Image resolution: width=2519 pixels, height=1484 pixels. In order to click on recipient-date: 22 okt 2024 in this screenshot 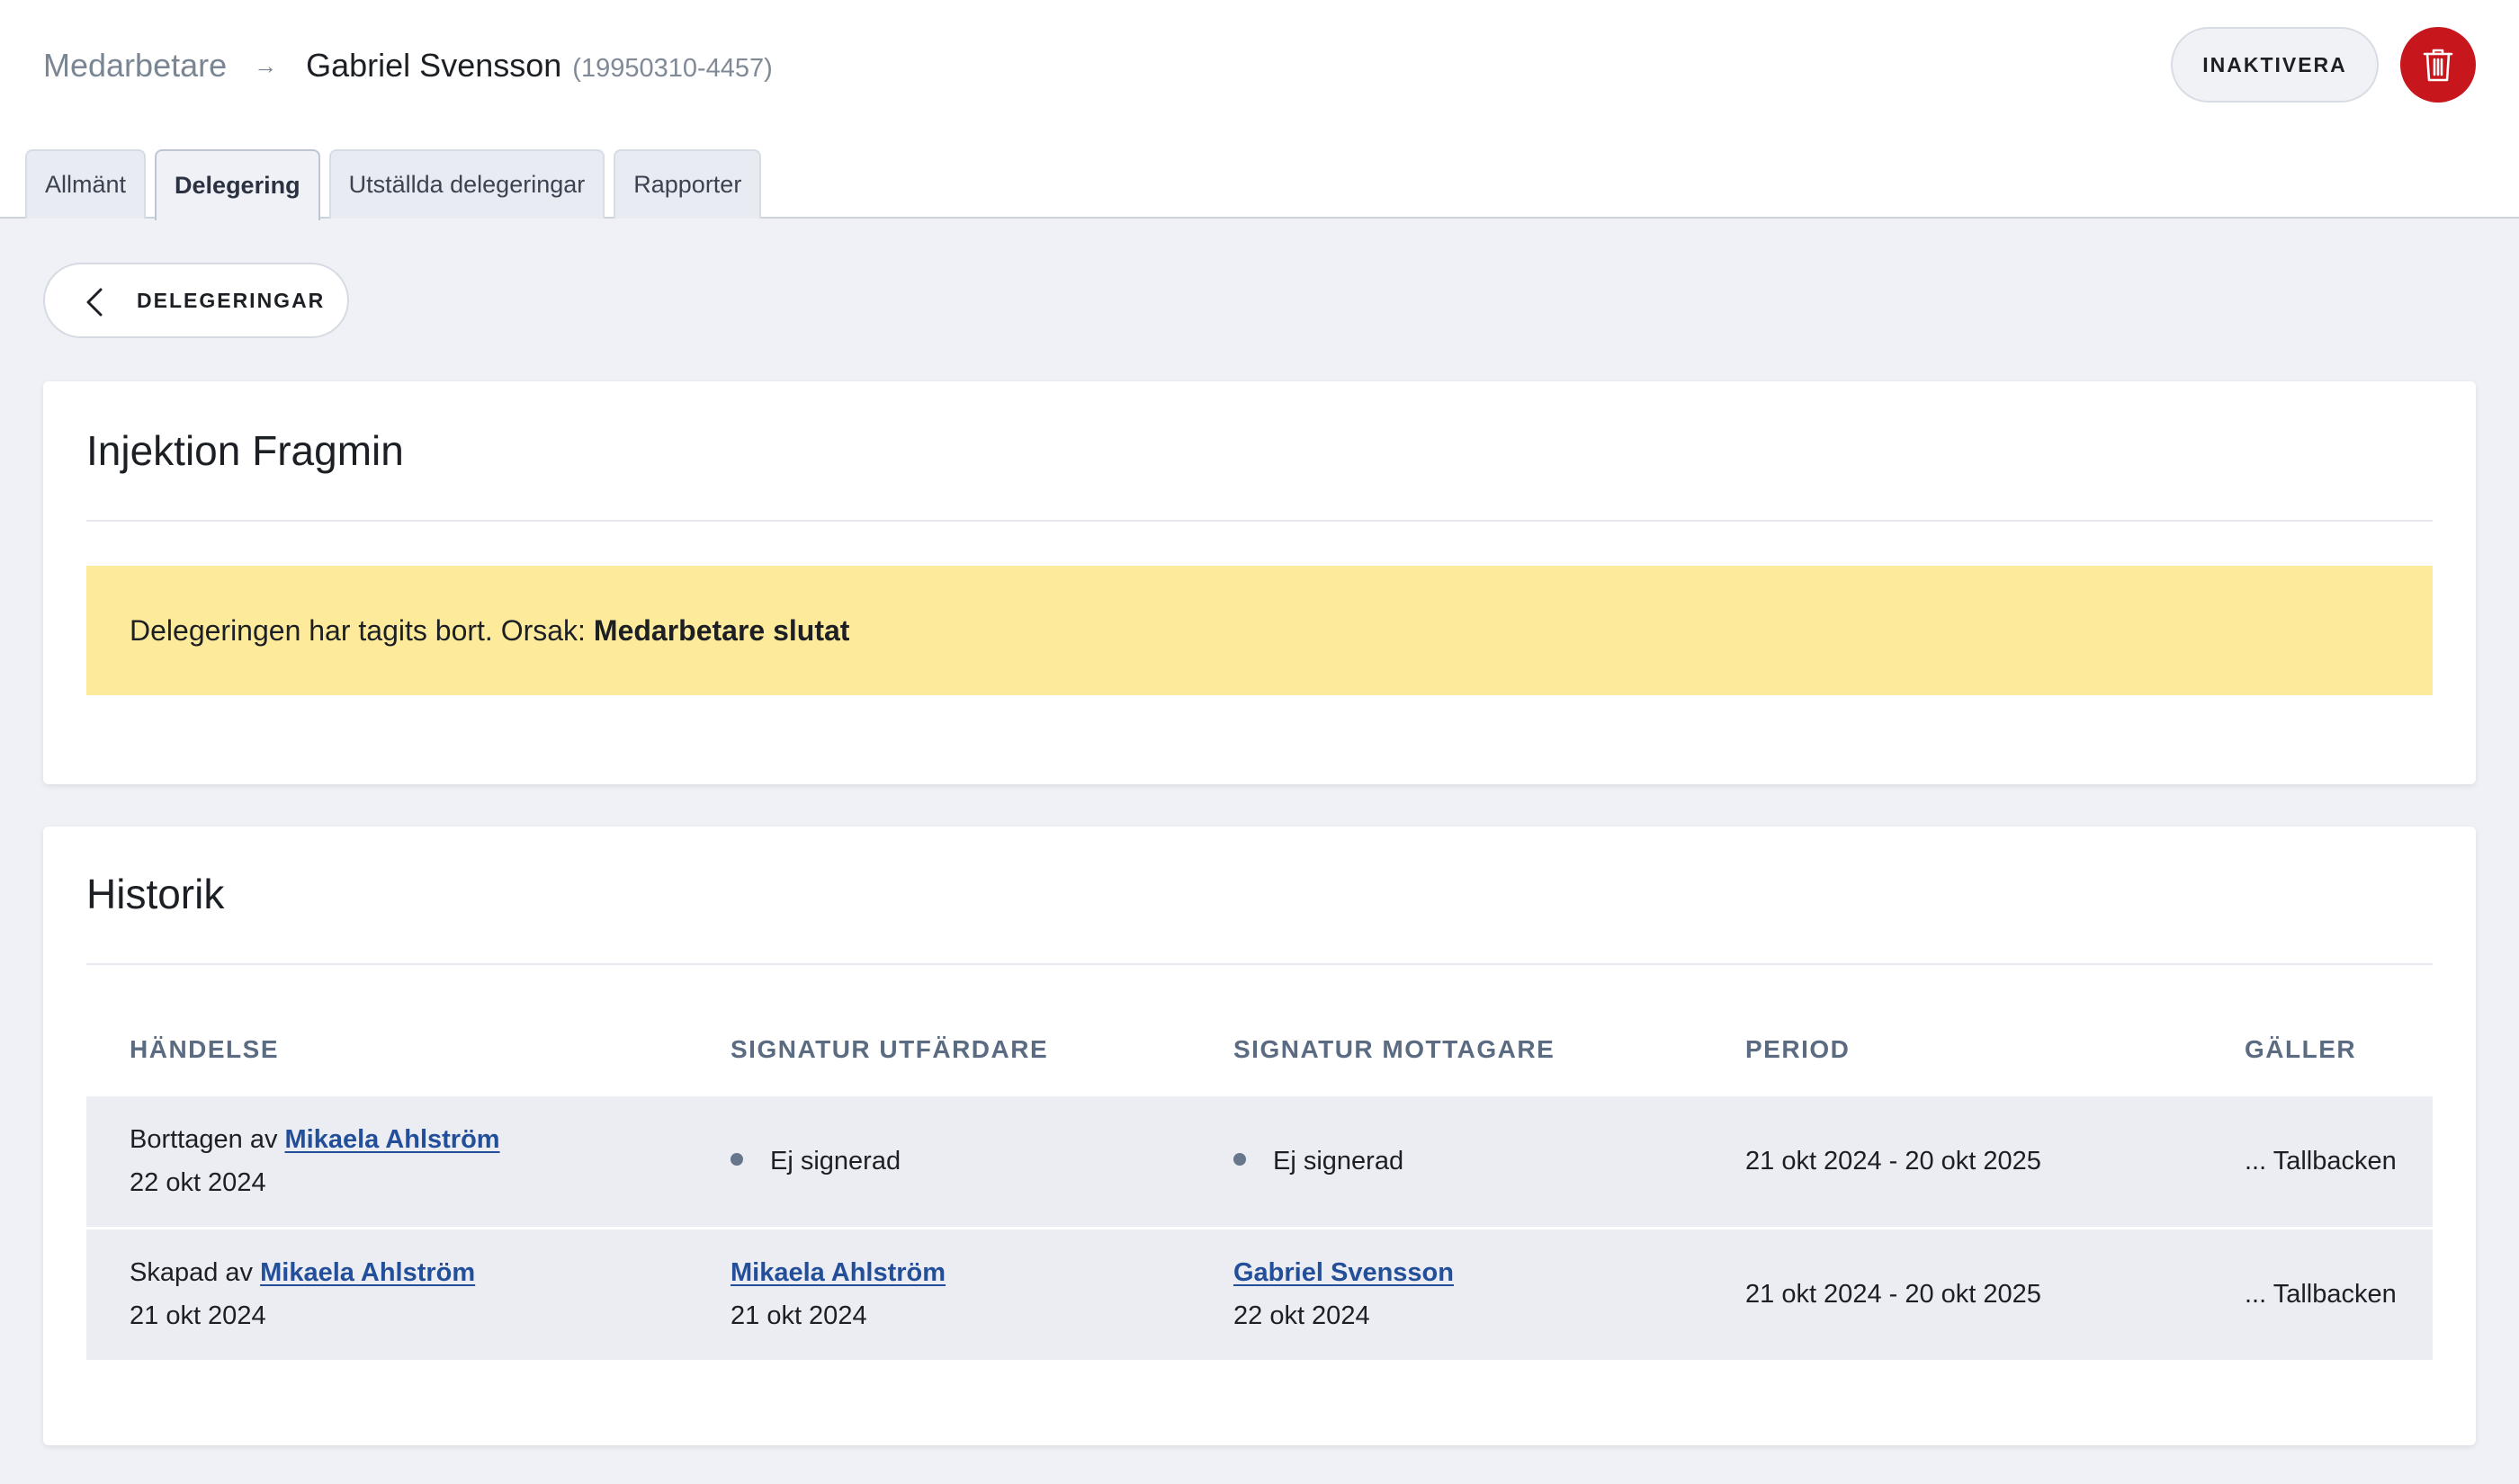, I will do `click(1301, 1315)`.